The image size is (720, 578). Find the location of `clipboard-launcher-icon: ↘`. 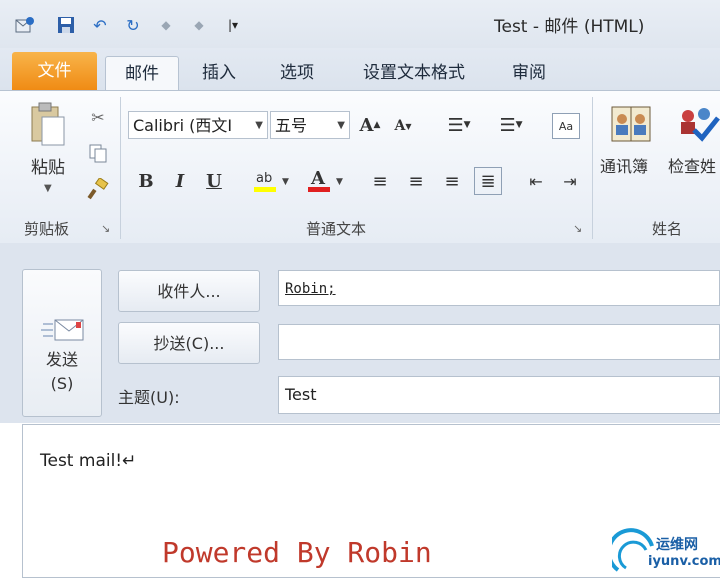

clipboard-launcher-icon: ↘ is located at coordinates (105, 228).